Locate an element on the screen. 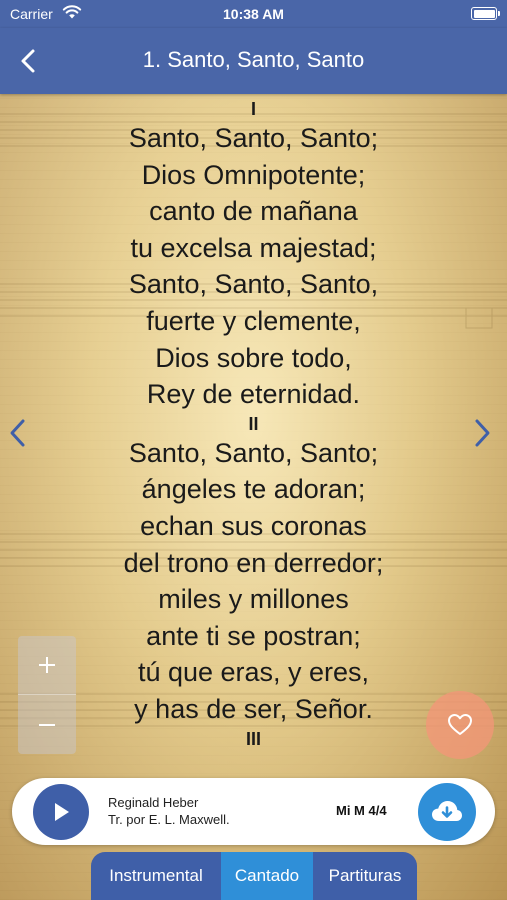  cloud-download-icon is located at coordinates (447, 811).